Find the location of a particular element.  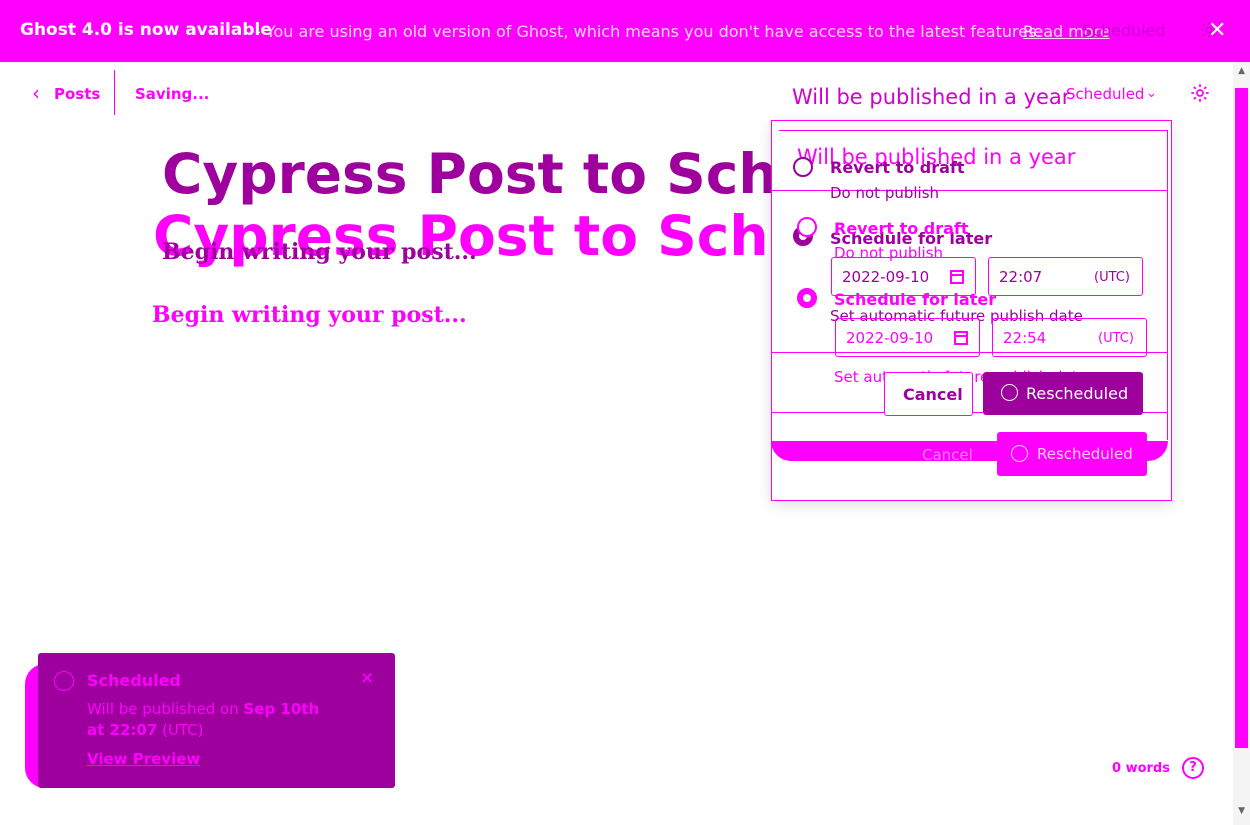

schedule-for-later-radio is located at coordinates (807, 298).